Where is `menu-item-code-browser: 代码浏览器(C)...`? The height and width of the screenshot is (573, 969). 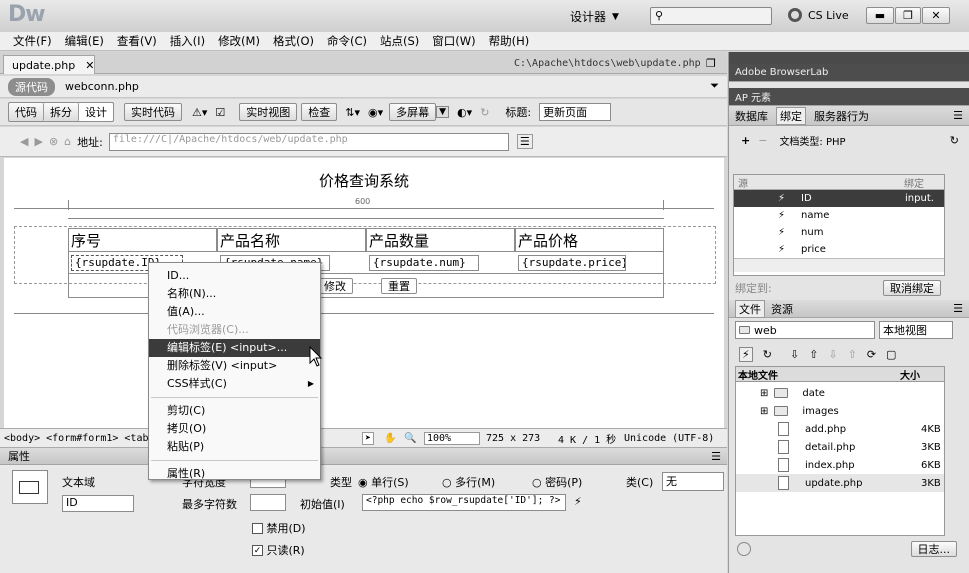 menu-item-code-browser: 代码浏览器(C)... is located at coordinates (234, 330).